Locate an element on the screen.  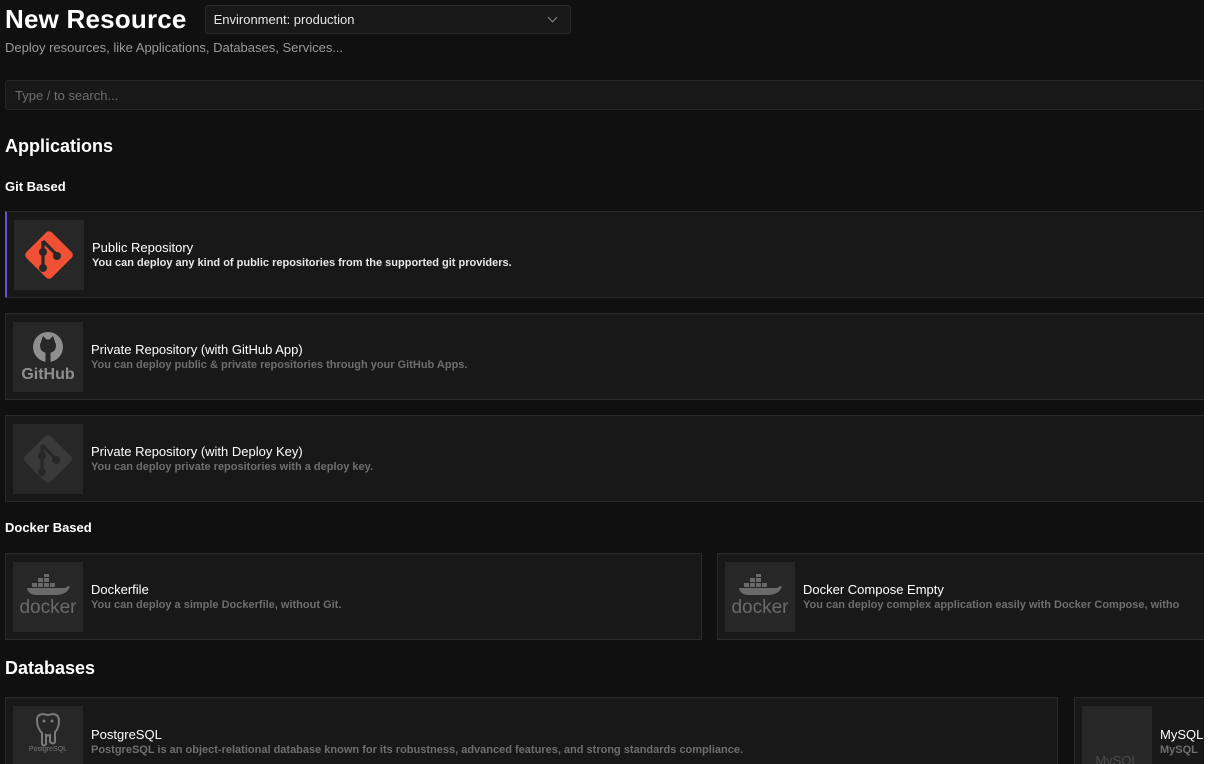
page-header: New Resource Environment: production is located at coordinates (288, 19).